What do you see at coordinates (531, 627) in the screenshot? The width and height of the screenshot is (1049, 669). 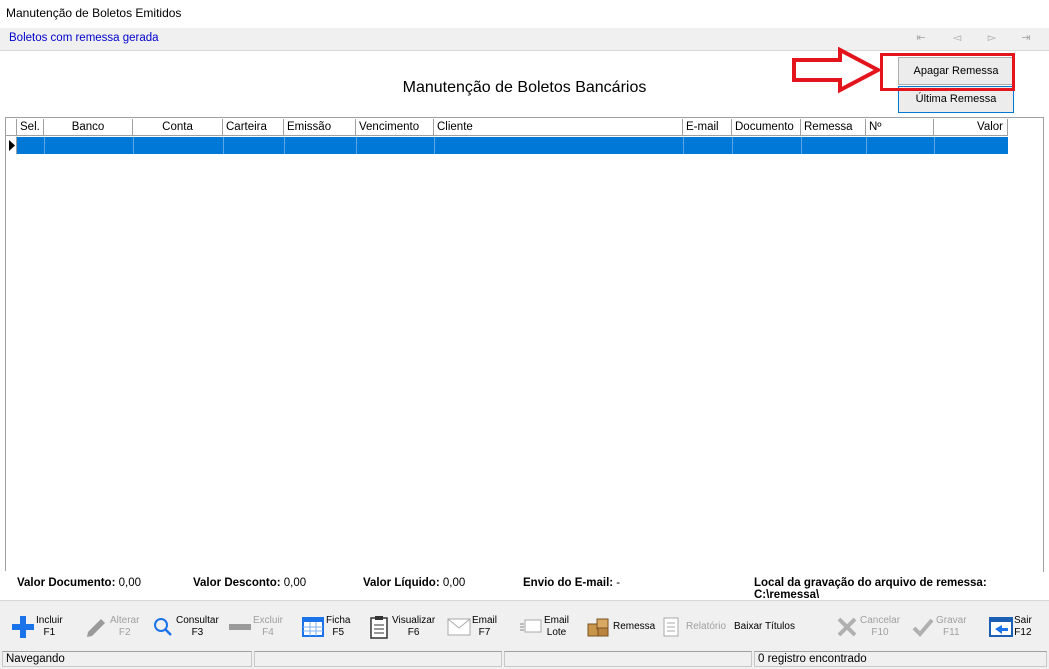 I see `mail-list-icon` at bounding box center [531, 627].